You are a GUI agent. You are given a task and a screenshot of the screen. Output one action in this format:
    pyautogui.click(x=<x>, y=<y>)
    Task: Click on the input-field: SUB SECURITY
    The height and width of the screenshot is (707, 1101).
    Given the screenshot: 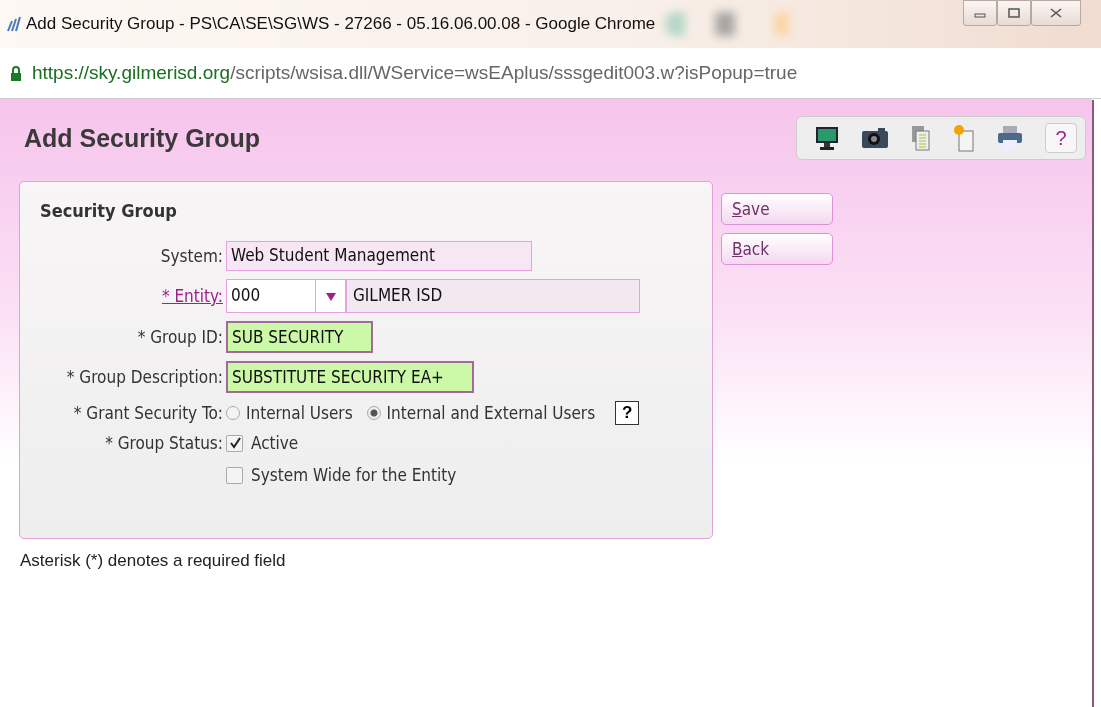 What is the action you would take?
    pyautogui.click(x=300, y=337)
    